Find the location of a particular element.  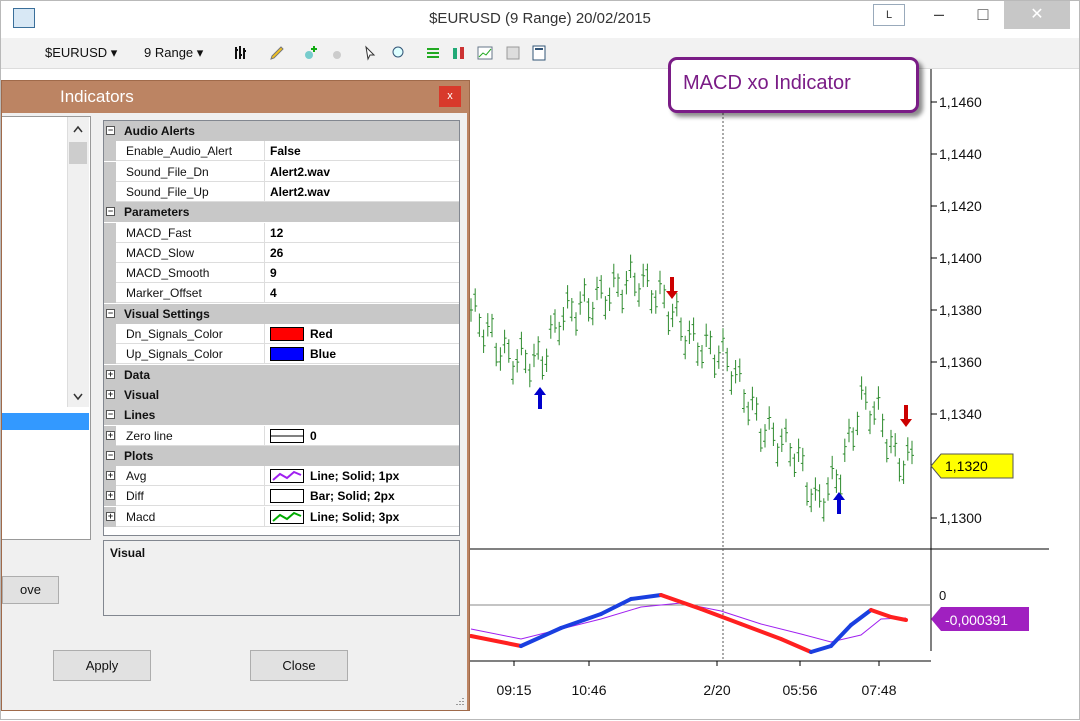

scroll-down-icon is located at coordinates (78, 397).